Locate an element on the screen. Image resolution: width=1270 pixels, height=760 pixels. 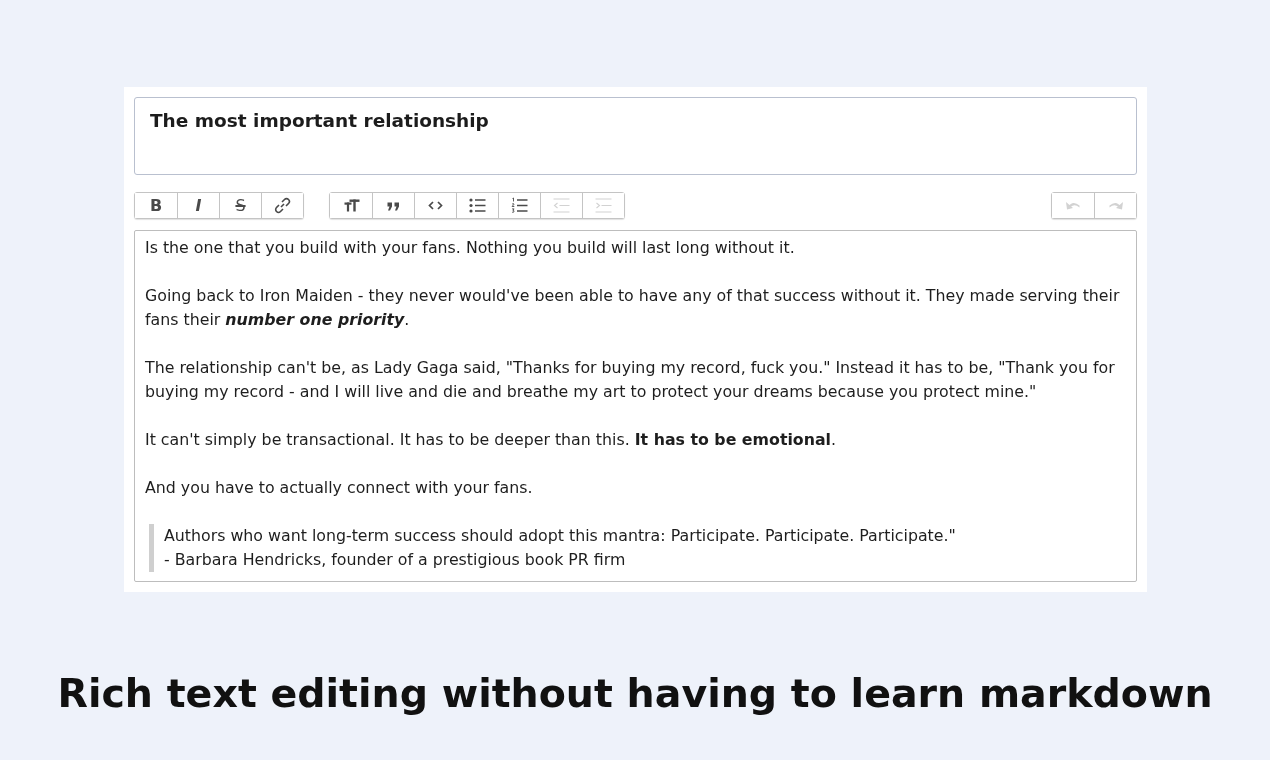
bullet-list-button is located at coordinates (477, 205).